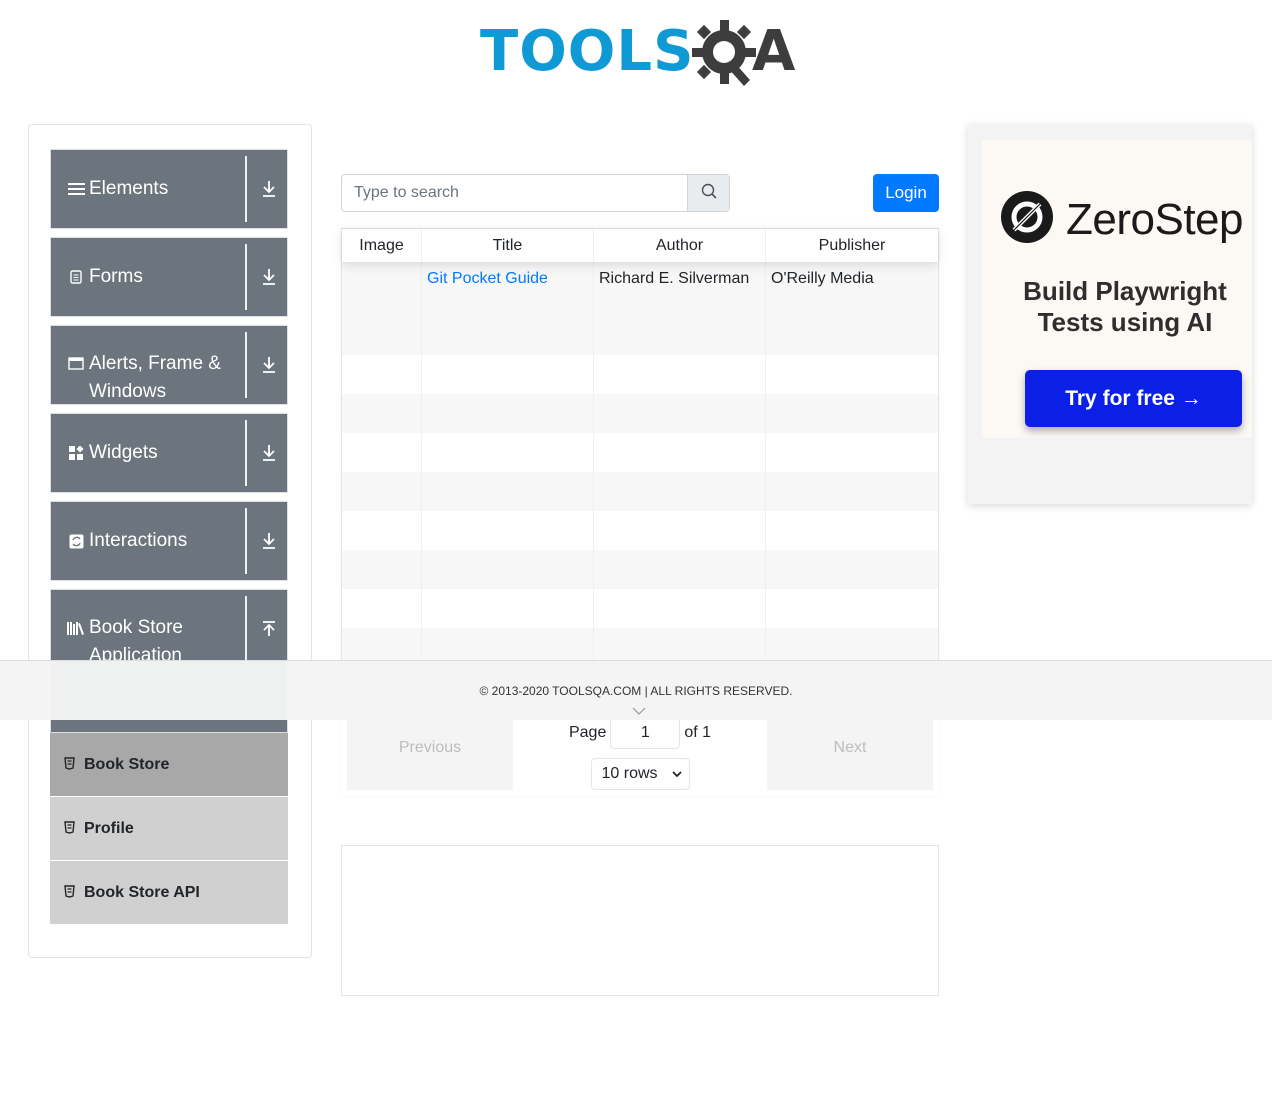 The width and height of the screenshot is (1272, 1096). Describe the element at coordinates (123, 452) in the screenshot. I see `group-widgets-label: Widgets` at that location.